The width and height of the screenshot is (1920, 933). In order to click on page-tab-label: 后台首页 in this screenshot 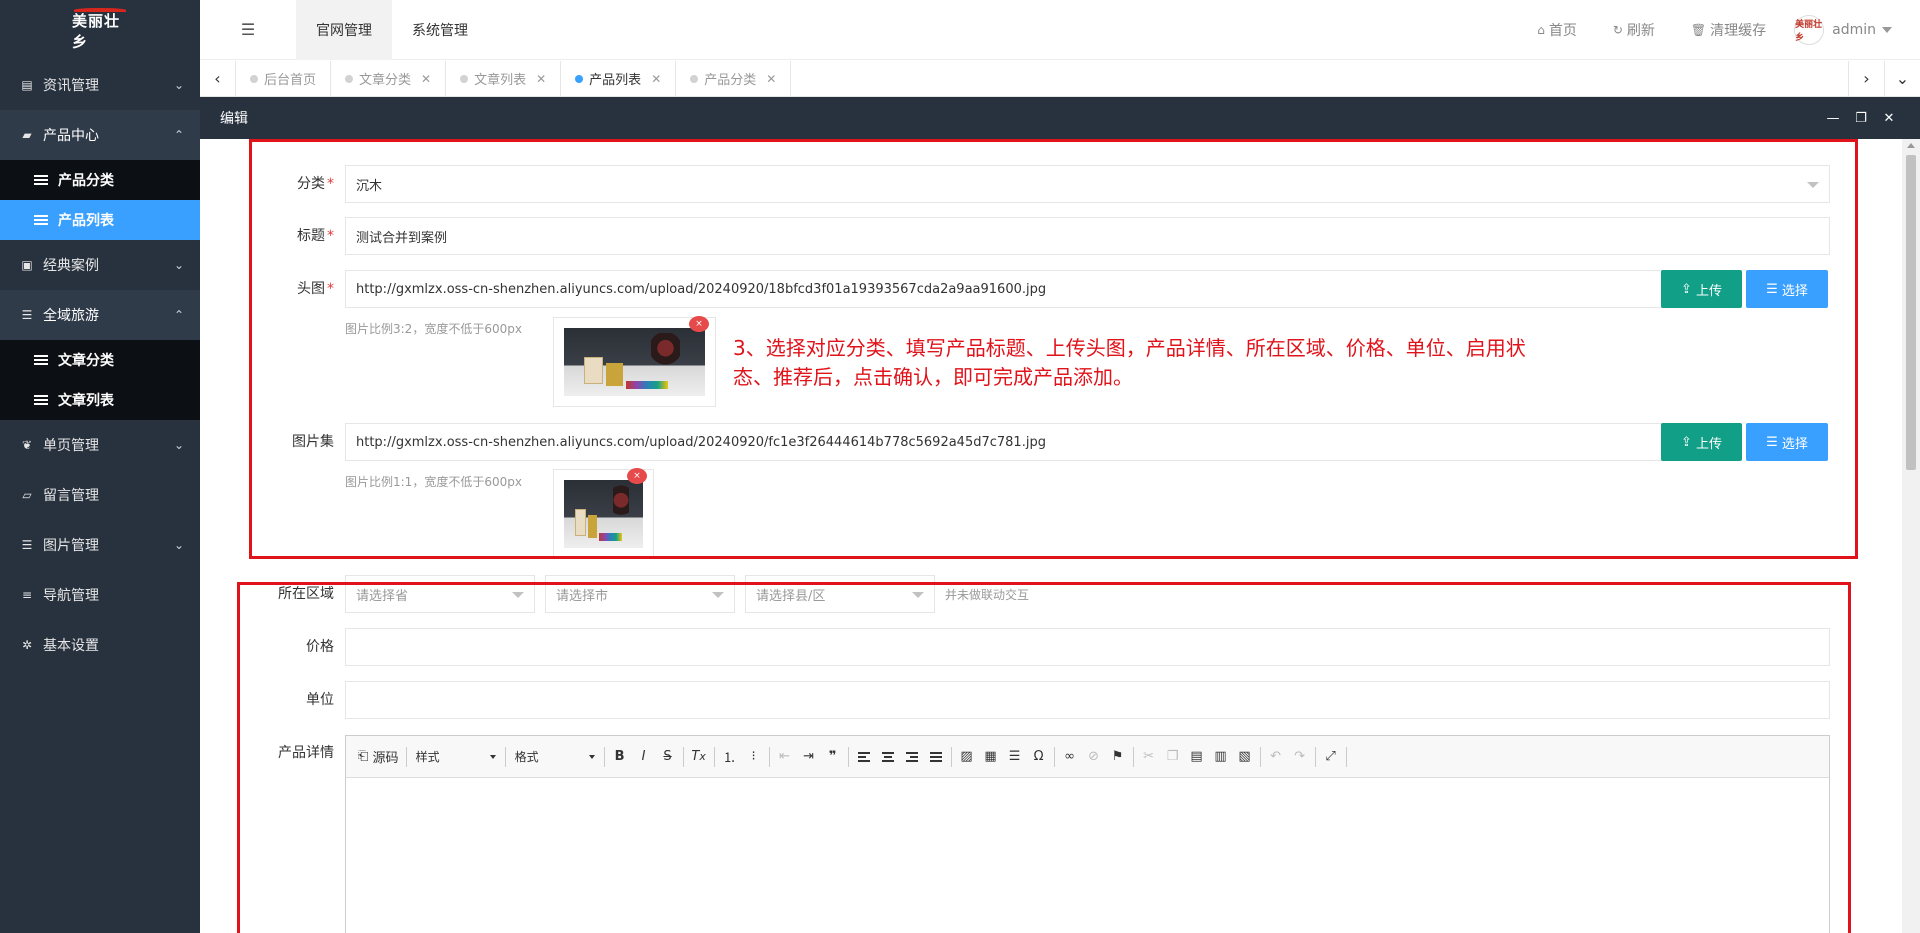, I will do `click(290, 80)`.